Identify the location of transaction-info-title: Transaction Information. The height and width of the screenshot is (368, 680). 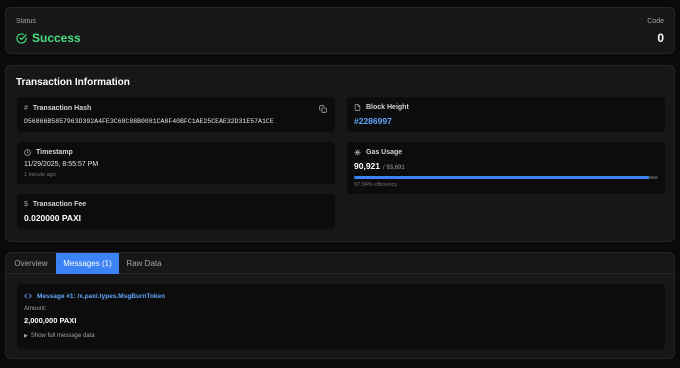
(73, 82).